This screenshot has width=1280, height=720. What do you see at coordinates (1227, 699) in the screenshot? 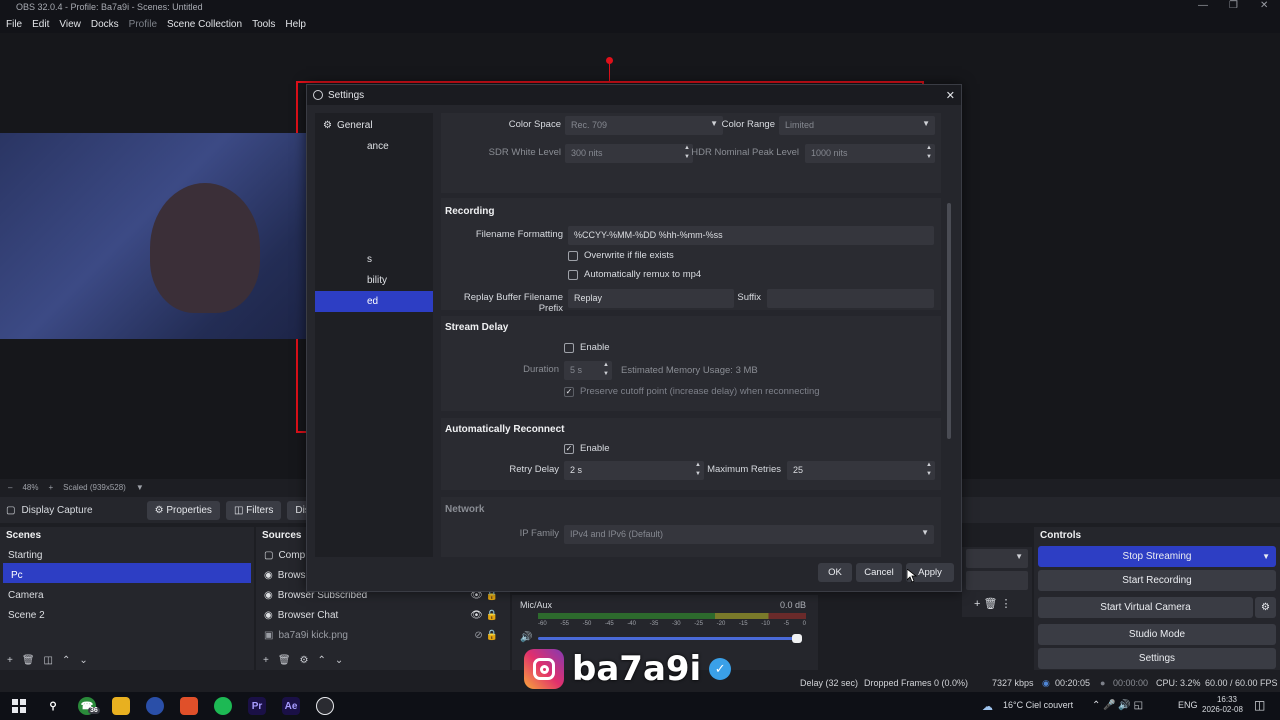
I see `clock-time: 16:33` at bounding box center [1227, 699].